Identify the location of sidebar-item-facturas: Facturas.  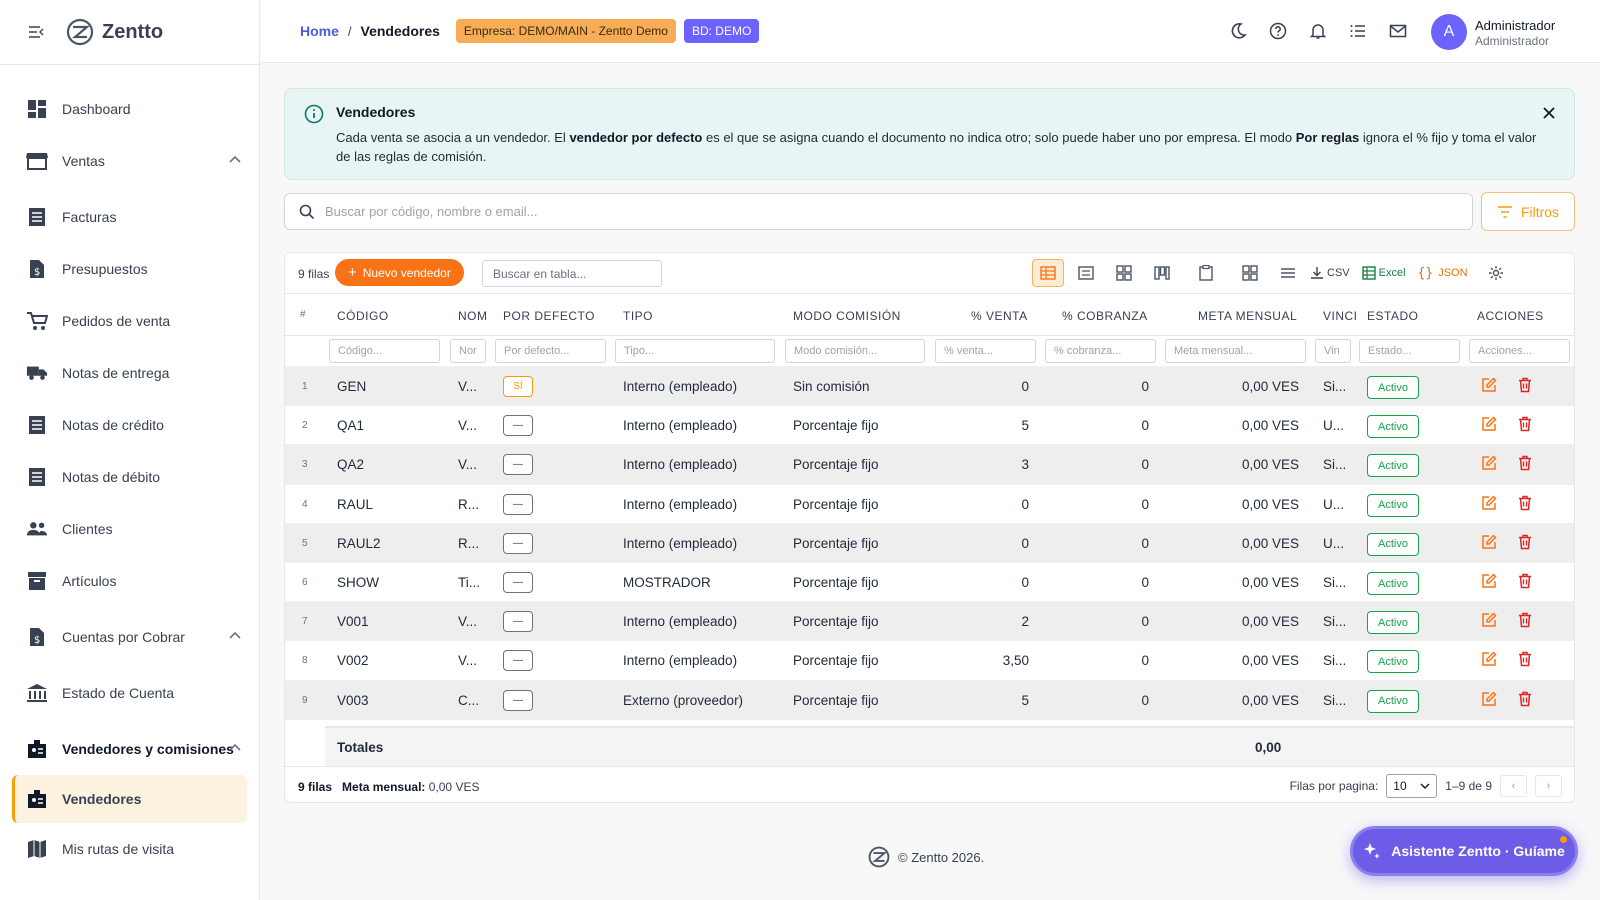
(129, 217).